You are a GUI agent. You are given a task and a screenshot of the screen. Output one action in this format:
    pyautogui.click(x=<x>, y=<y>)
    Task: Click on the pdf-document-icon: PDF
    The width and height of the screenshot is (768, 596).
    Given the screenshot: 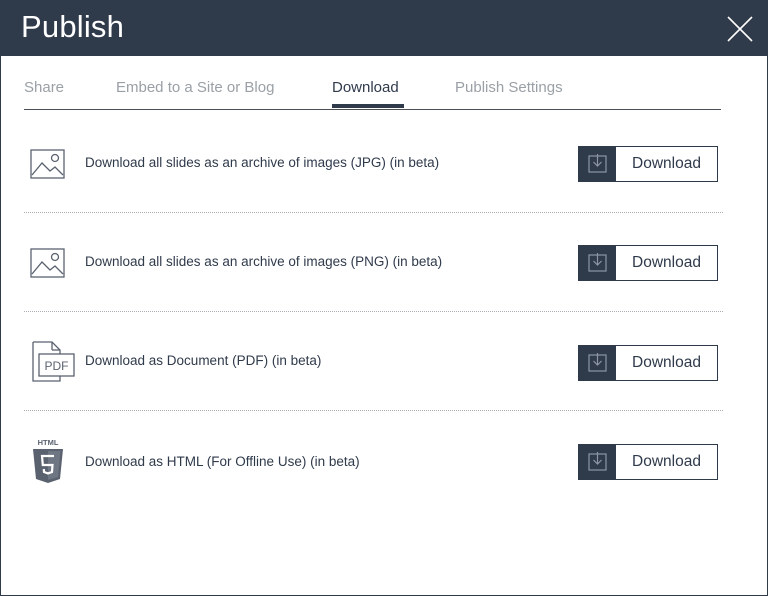 What is the action you would take?
    pyautogui.click(x=53, y=362)
    